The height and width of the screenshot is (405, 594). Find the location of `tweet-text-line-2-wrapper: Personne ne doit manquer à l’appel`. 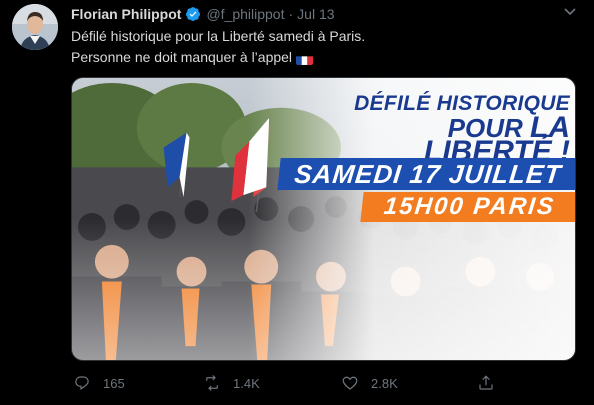

tweet-text-line-2-wrapper: Personne ne doit manquer à l’appel is located at coordinates (218, 57).